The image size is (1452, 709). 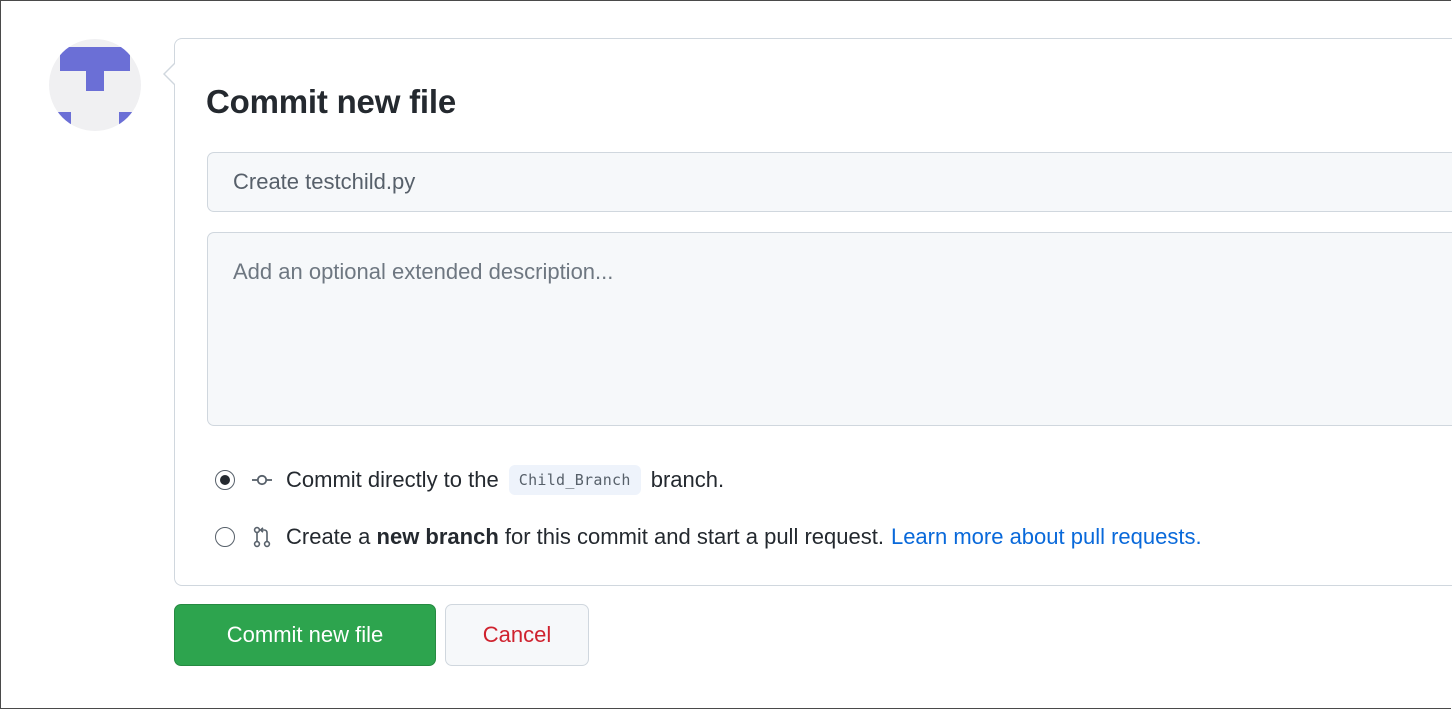 What do you see at coordinates (1046, 537) in the screenshot?
I see `learn-more-pull-requests-link: Learn more about pull requests.` at bounding box center [1046, 537].